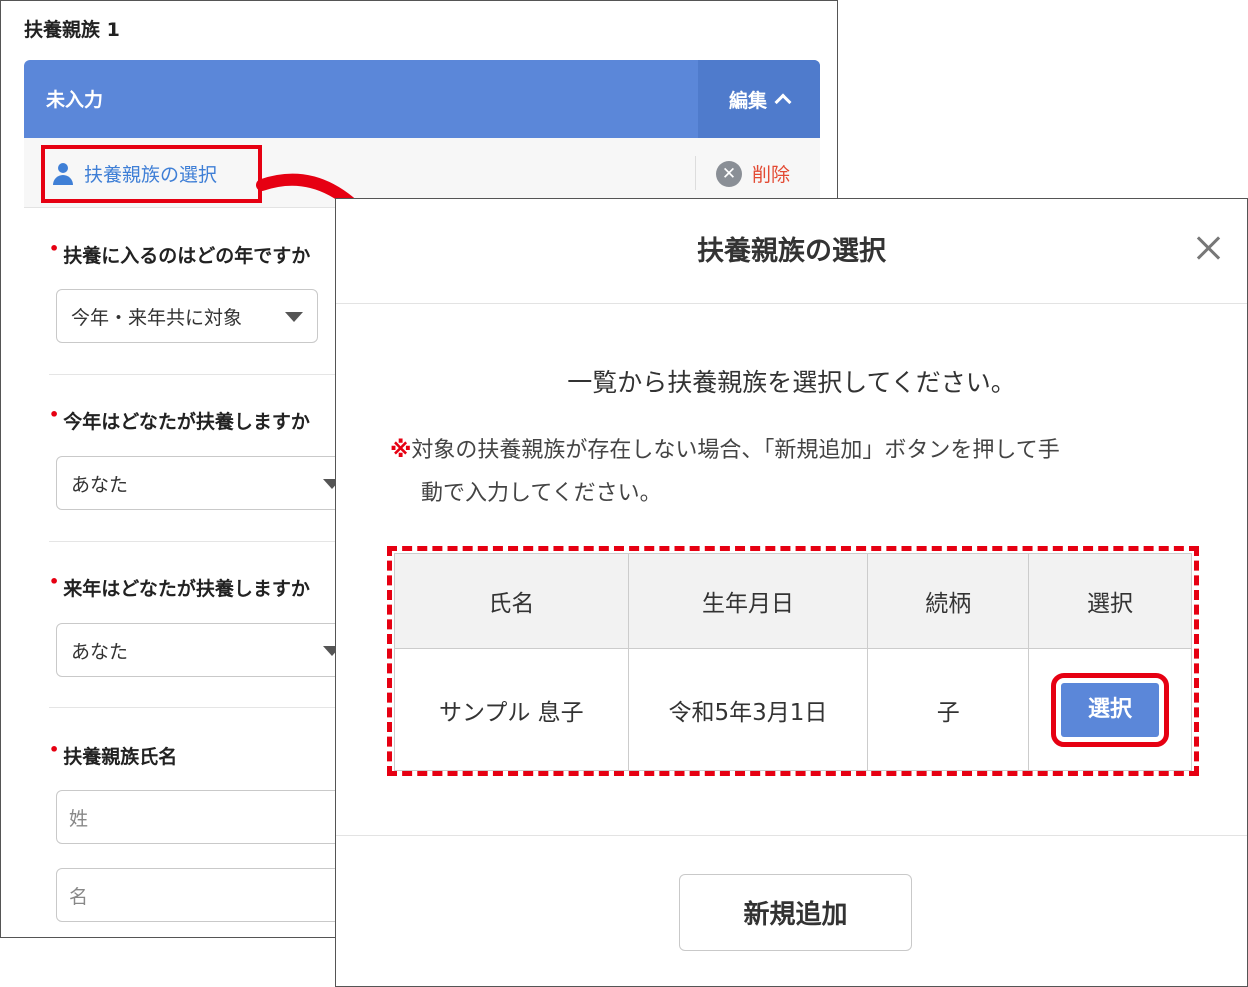  What do you see at coordinates (422, 99) in the screenshot?
I see `dependent-card-header: 未入力 編集` at bounding box center [422, 99].